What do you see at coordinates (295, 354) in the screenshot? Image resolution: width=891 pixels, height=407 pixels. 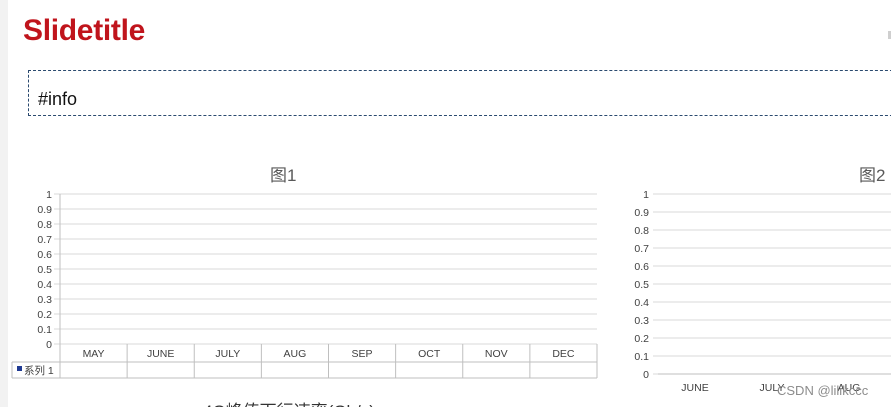 I see `x-category-label: AUG` at bounding box center [295, 354].